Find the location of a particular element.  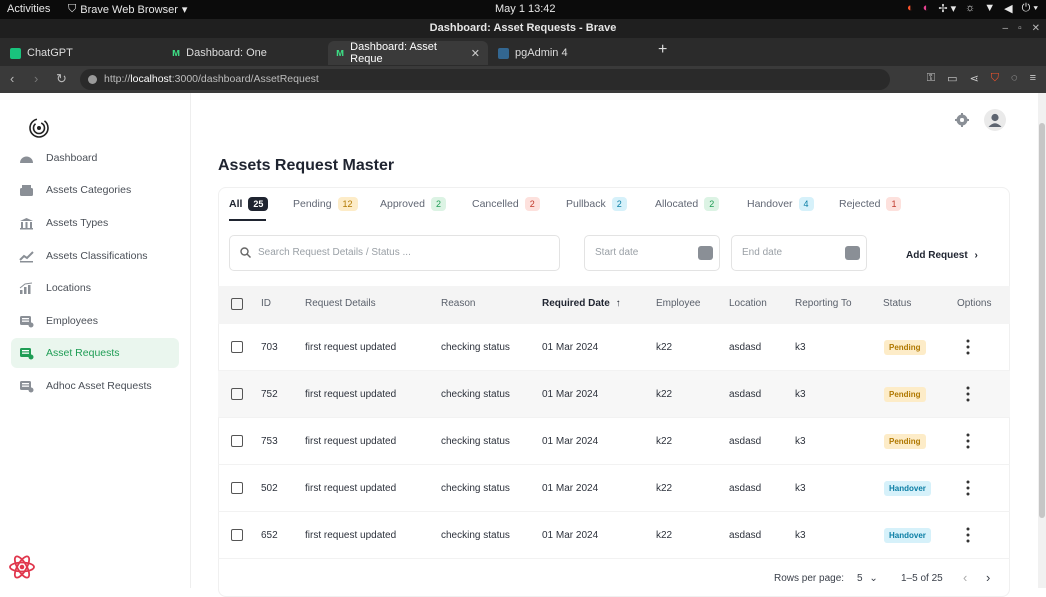

brightness-icon: ☼ is located at coordinates (970, 8).